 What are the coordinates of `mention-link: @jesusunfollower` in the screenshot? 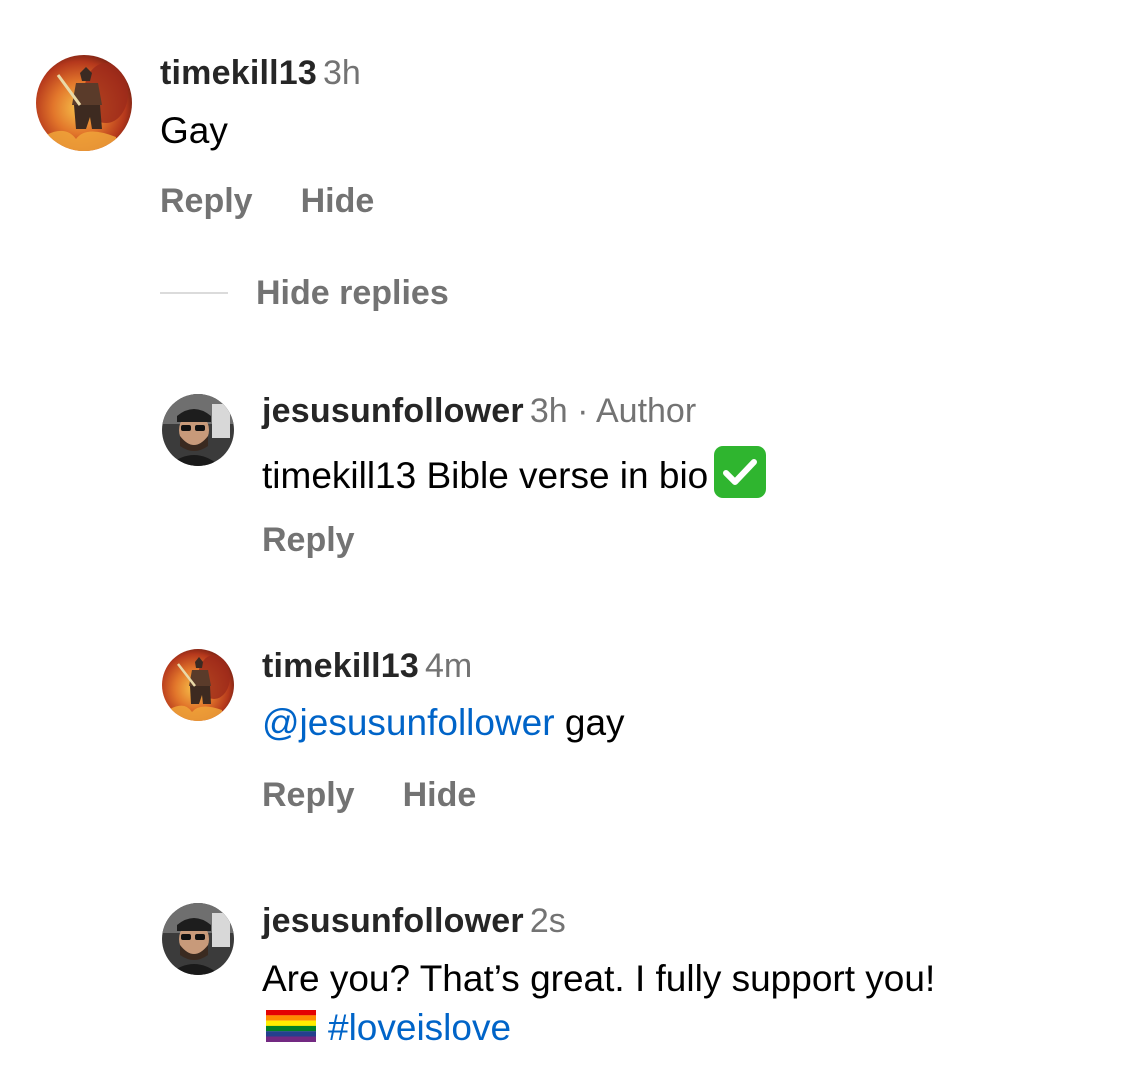 It's located at (408, 722).